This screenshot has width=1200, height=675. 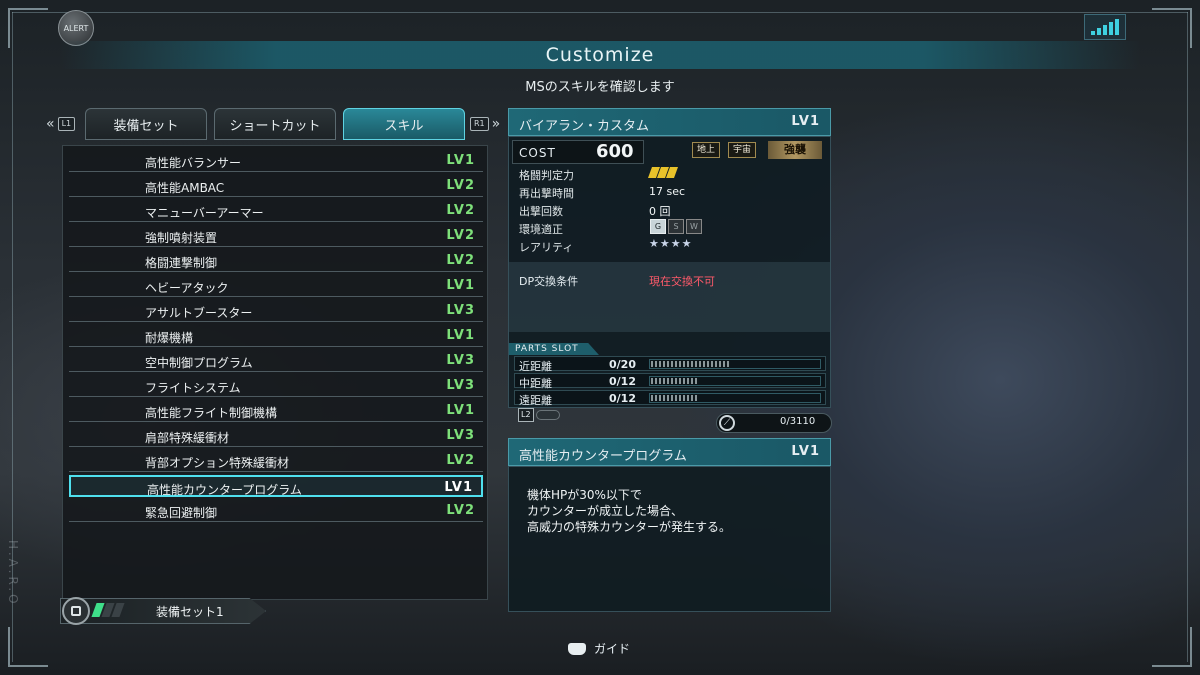 I want to click on stat-label-sorties: 出撃回数, so click(x=541, y=211).